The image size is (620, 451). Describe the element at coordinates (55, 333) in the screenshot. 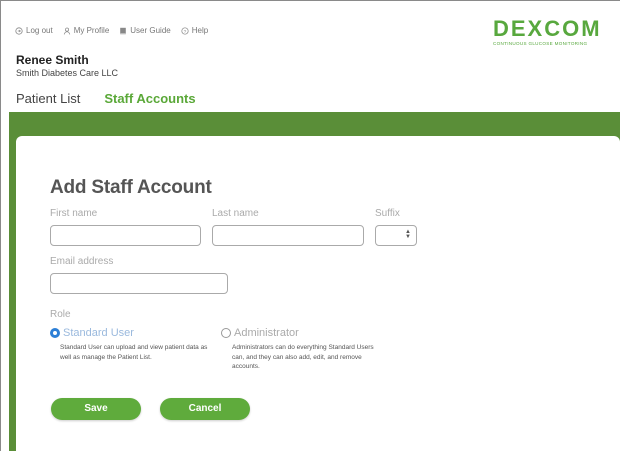

I see `radio-selected-icon` at that location.